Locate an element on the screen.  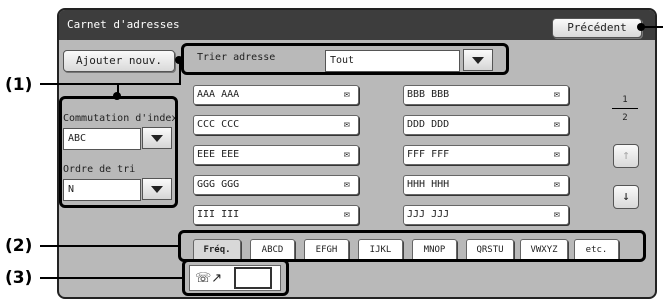
entry-name: AAA AAA is located at coordinates (218, 94).